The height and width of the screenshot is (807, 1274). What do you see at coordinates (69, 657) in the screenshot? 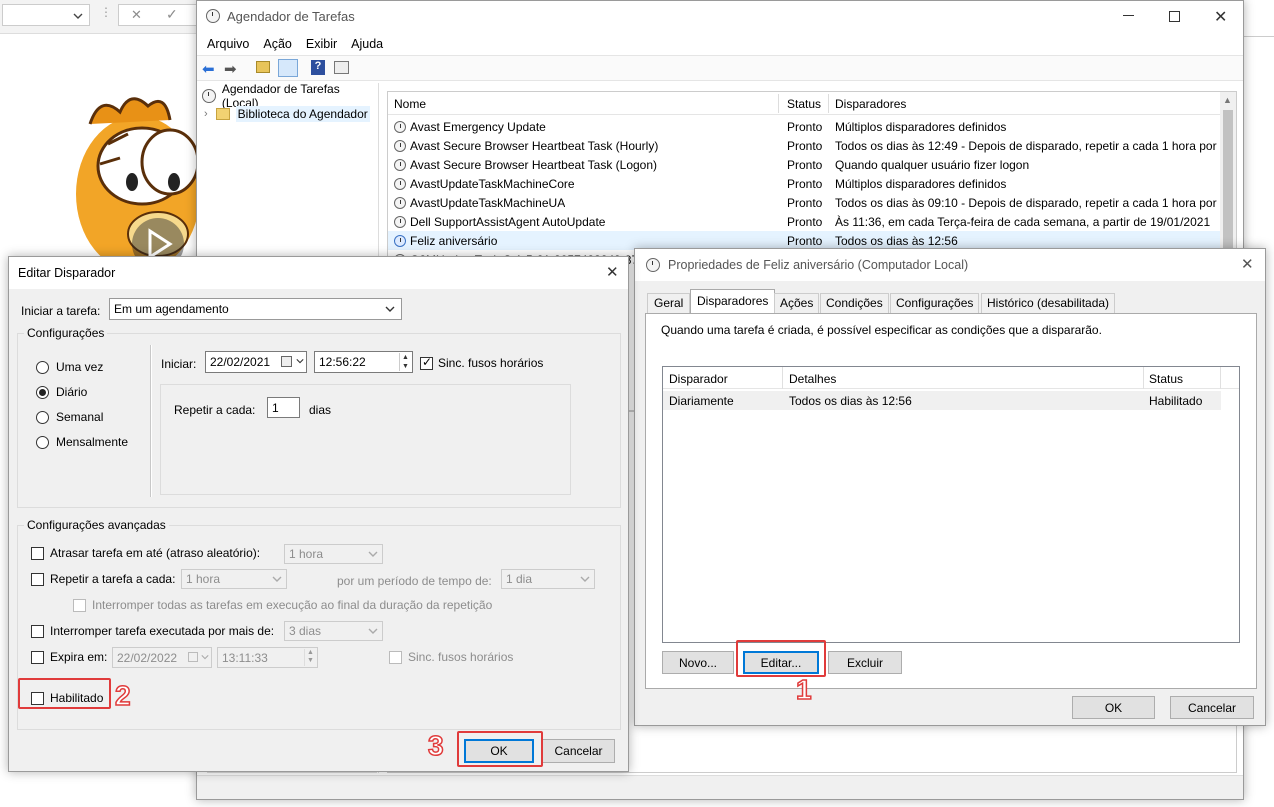
I see `expire-checkbox: Expira em:` at bounding box center [69, 657].